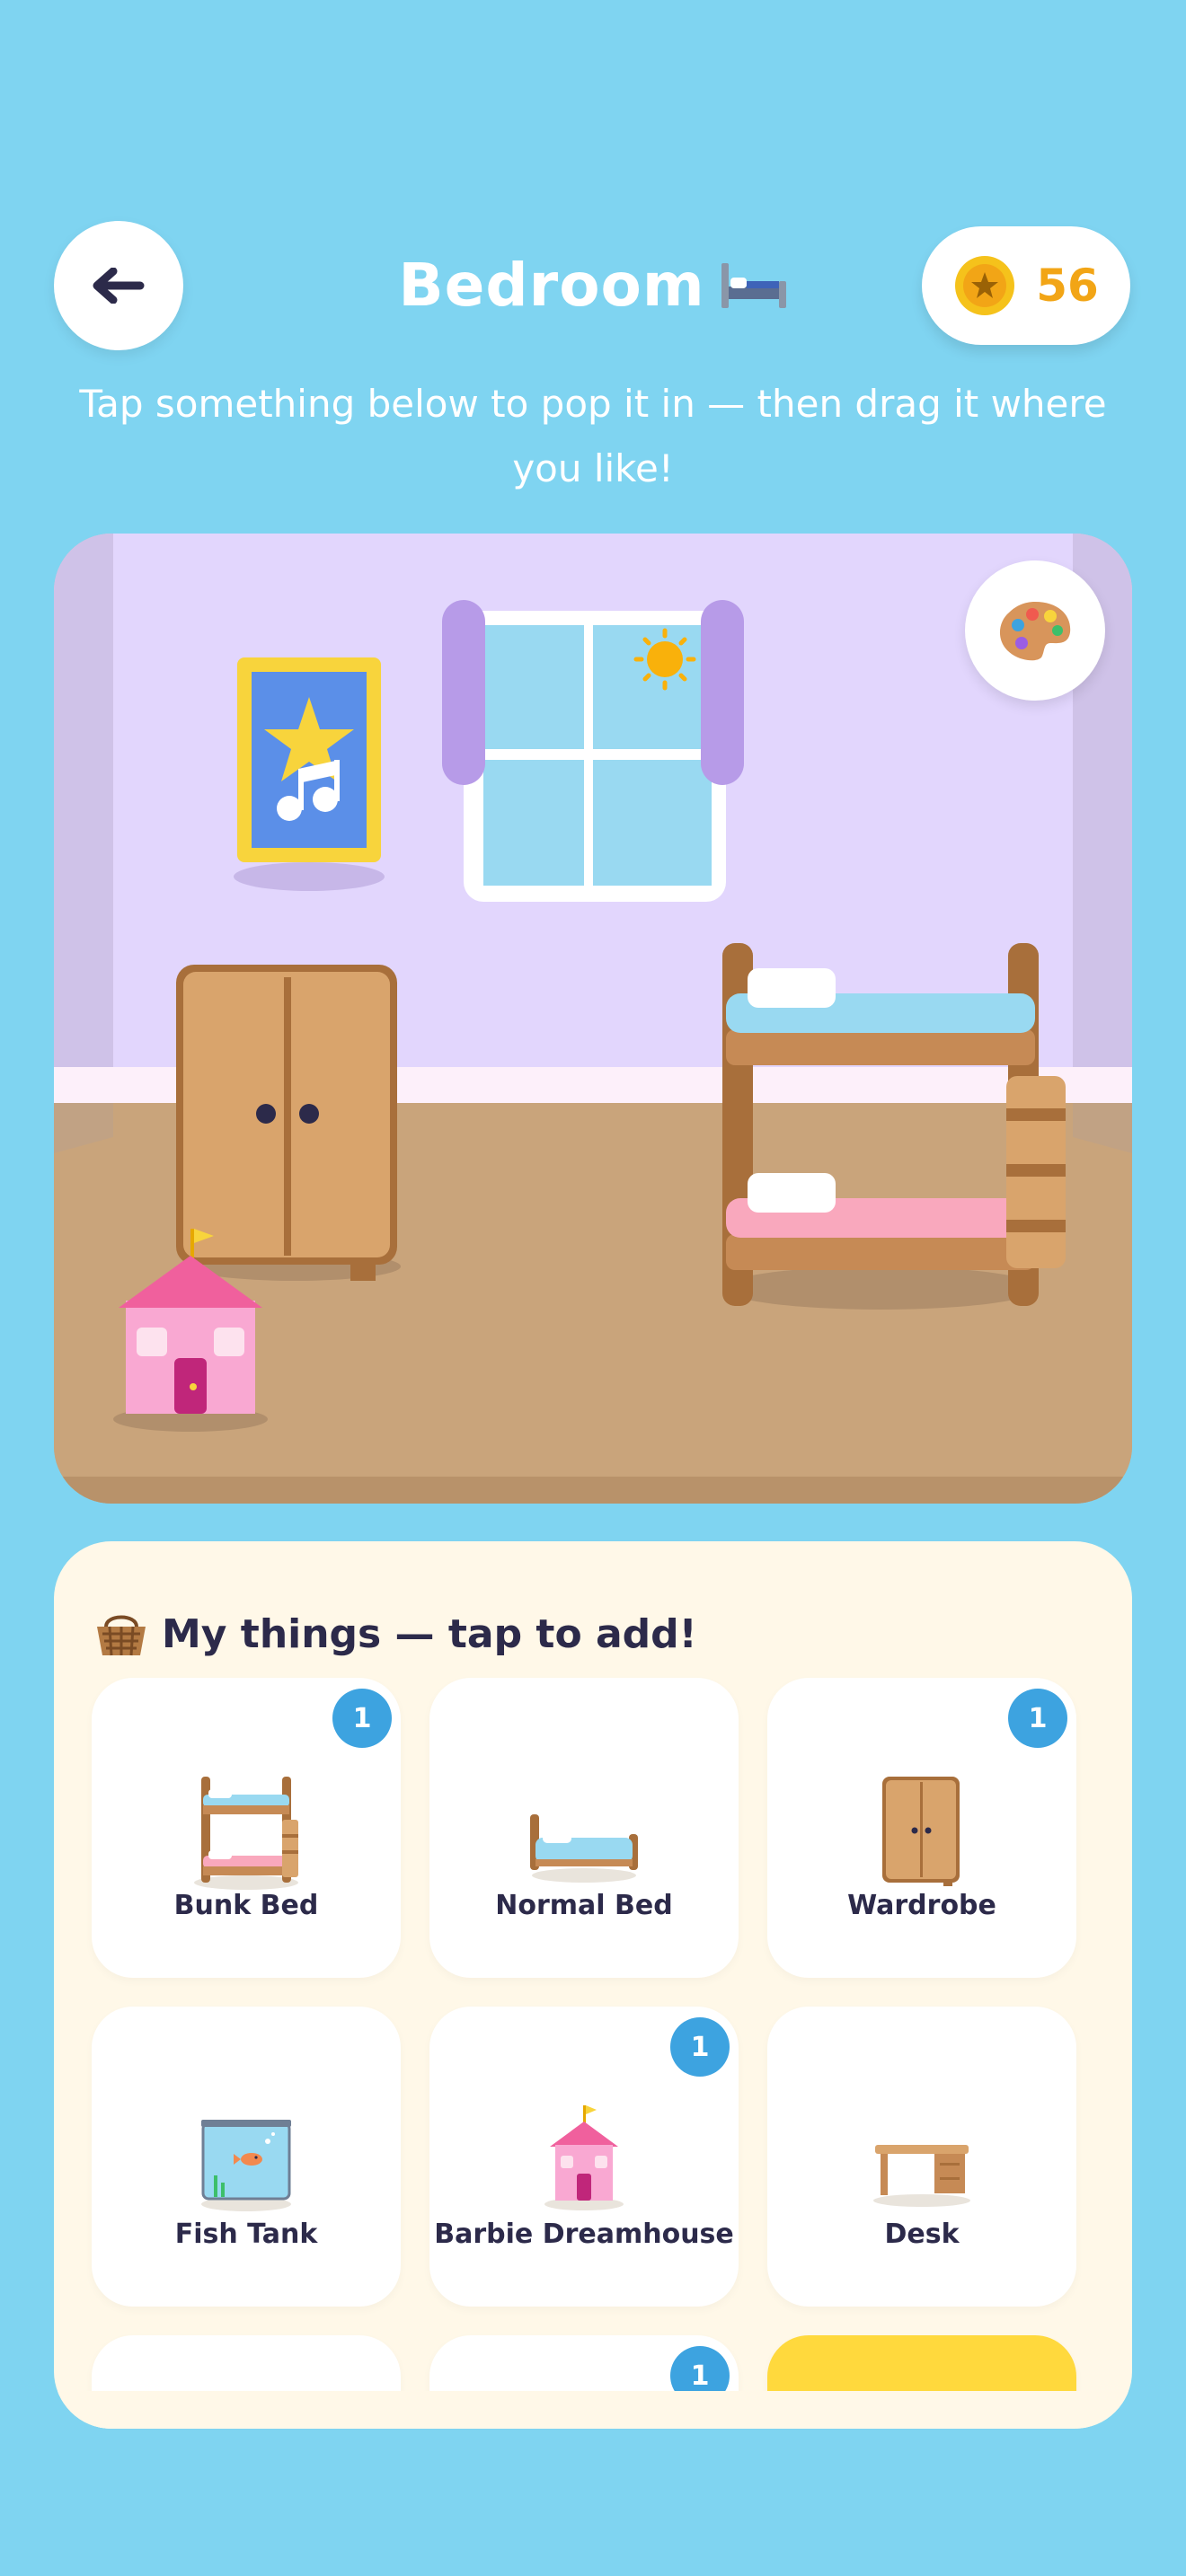 The width and height of the screenshot is (1186, 2576). Describe the element at coordinates (533, 687) in the screenshot. I see `window-pane-tl` at that location.